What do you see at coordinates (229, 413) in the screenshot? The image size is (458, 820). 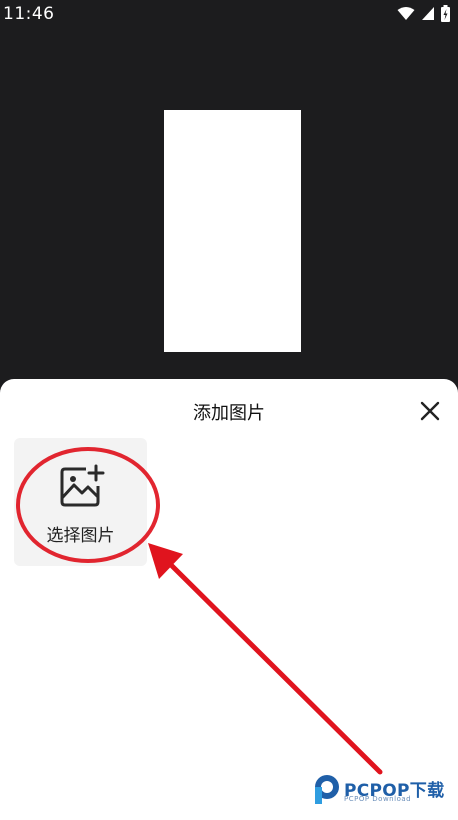 I see `sheet-title: 添加图片` at bounding box center [229, 413].